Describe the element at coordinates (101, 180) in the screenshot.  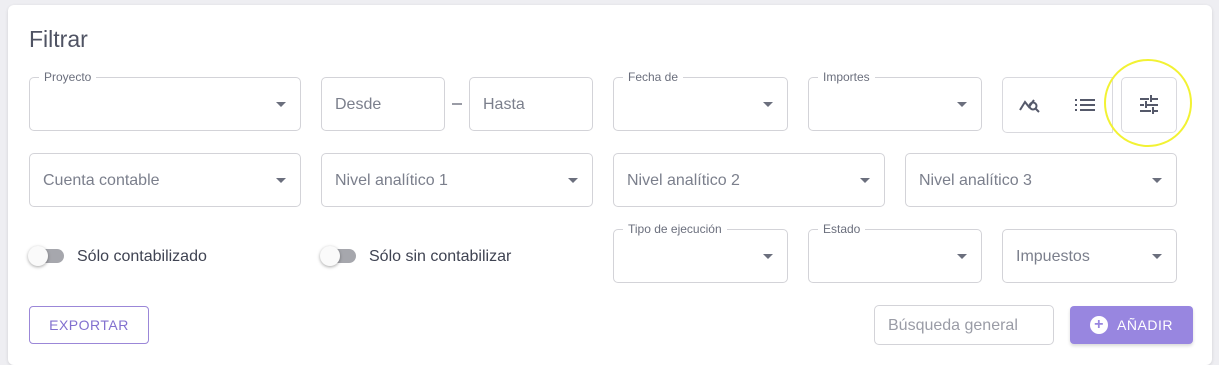
I see `cuenta-contable-placeholder: Cuenta contable` at that location.